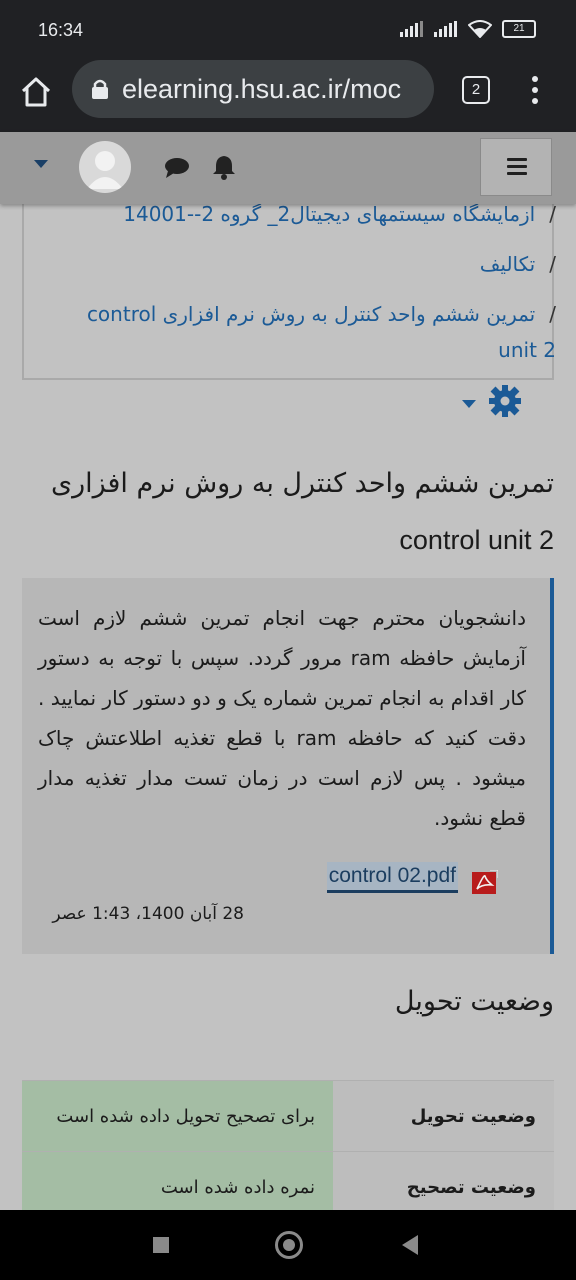 The width and height of the screenshot is (576, 1280). What do you see at coordinates (105, 170) in the screenshot?
I see `user-avatar-icon` at bounding box center [105, 170].